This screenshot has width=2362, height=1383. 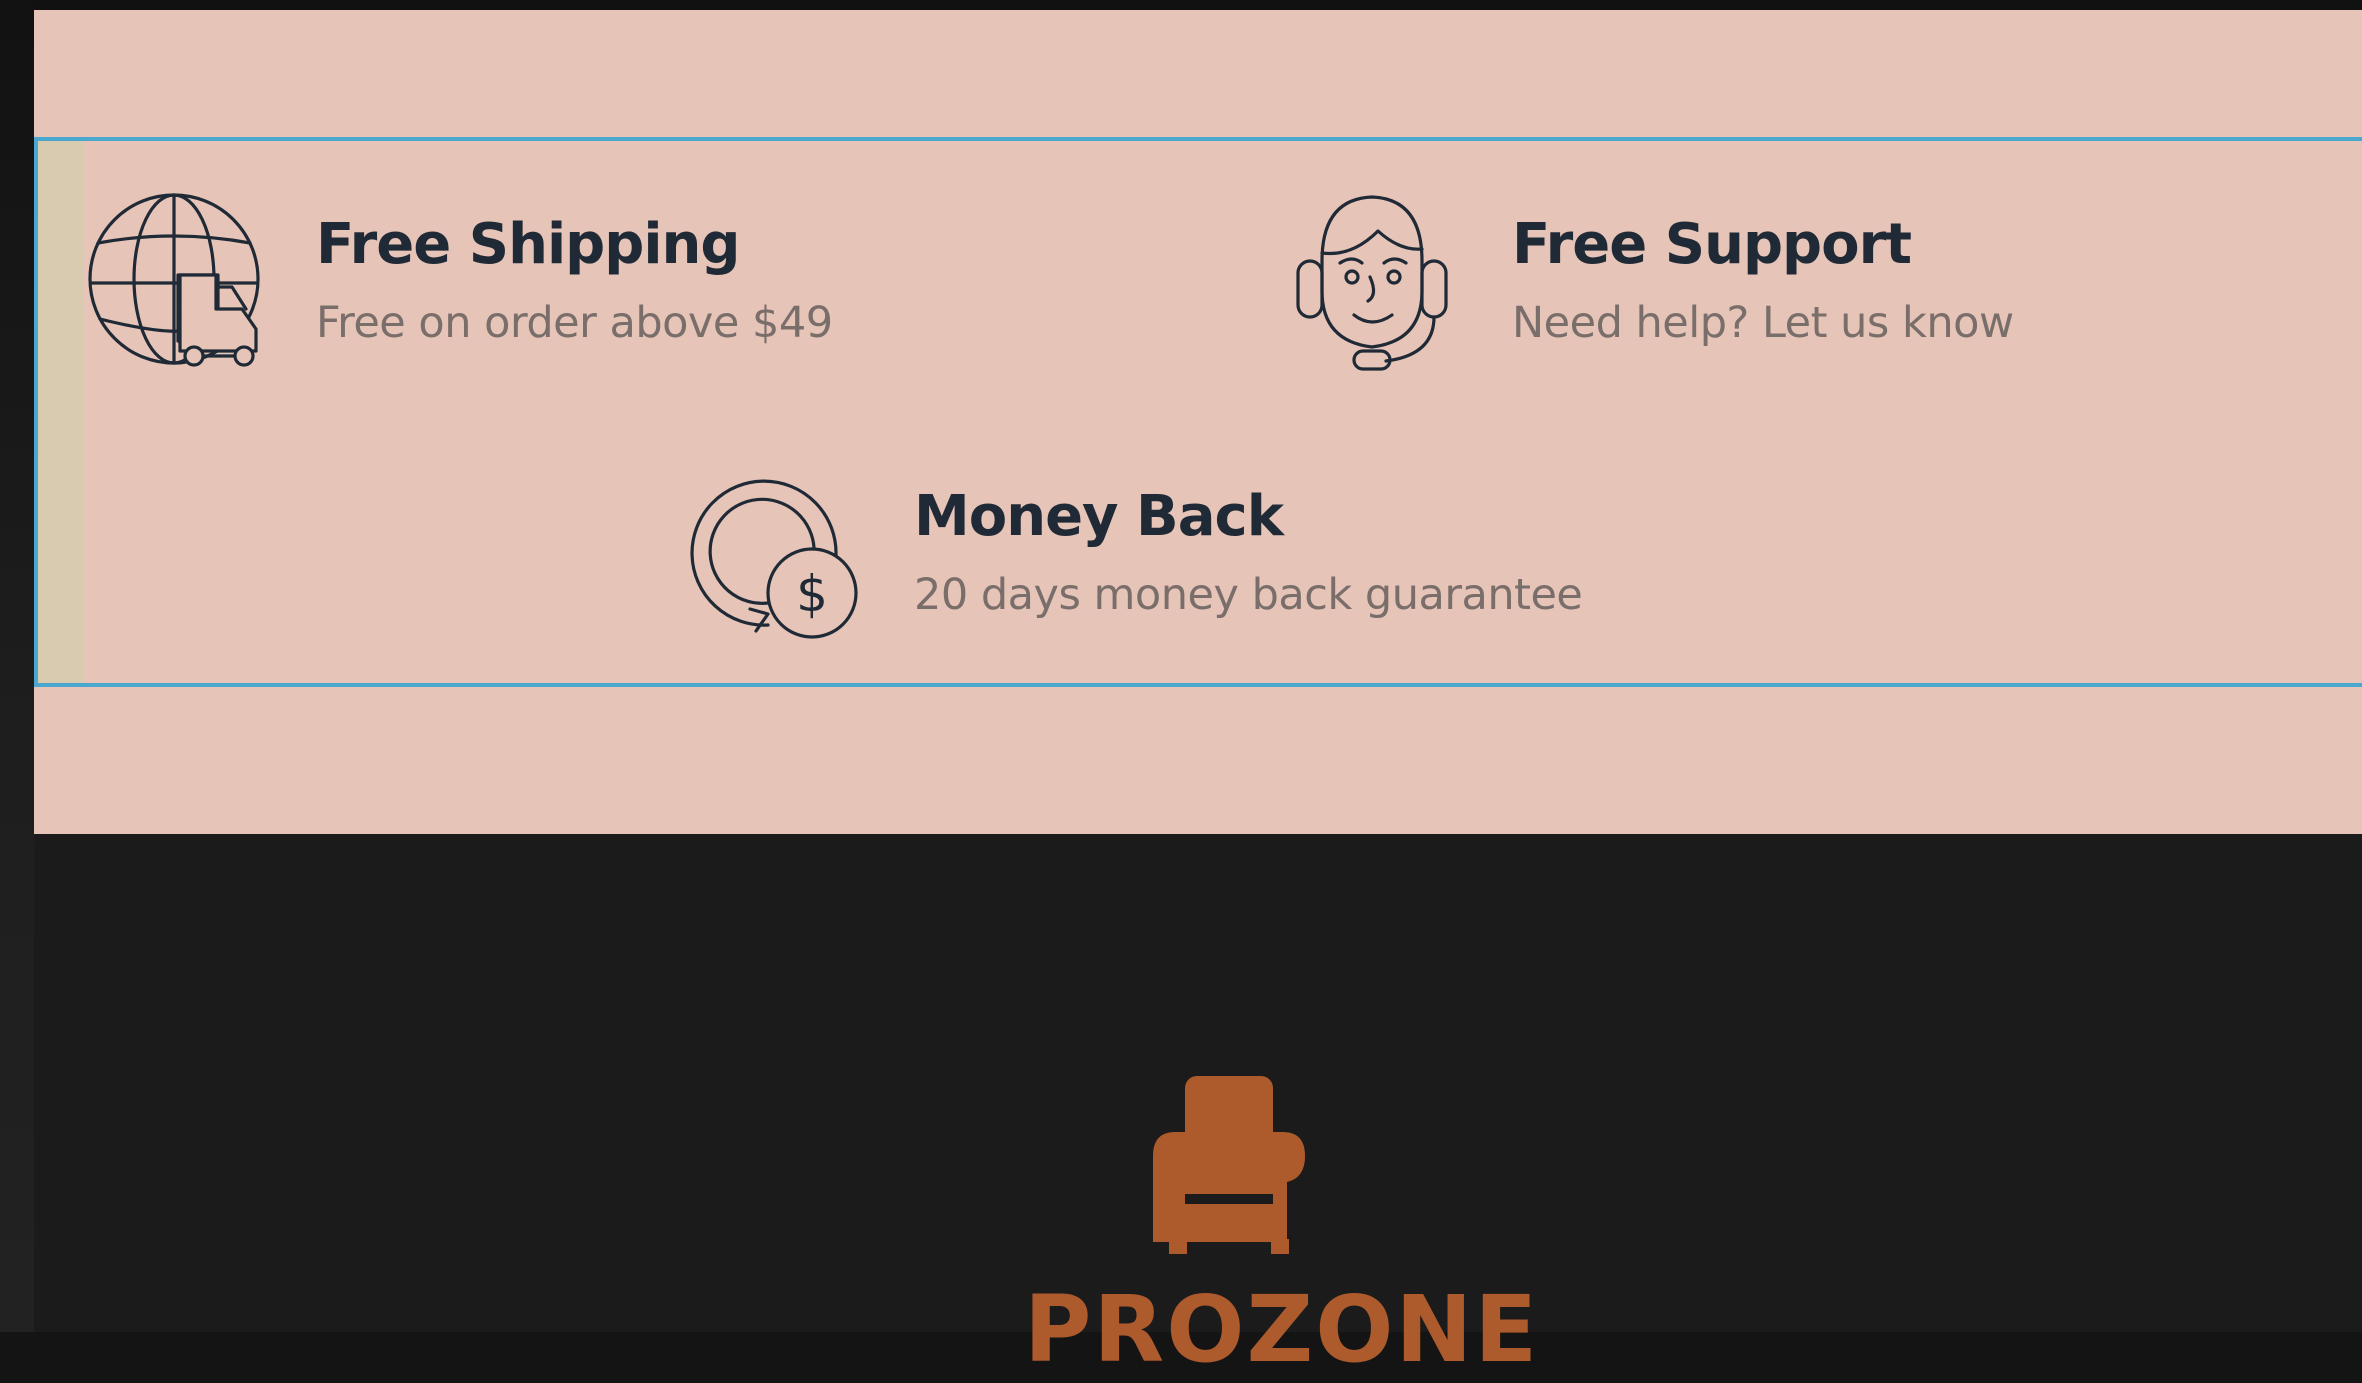 What do you see at coordinates (1372, 281) in the screenshot?
I see `support-agent-icon` at bounding box center [1372, 281].